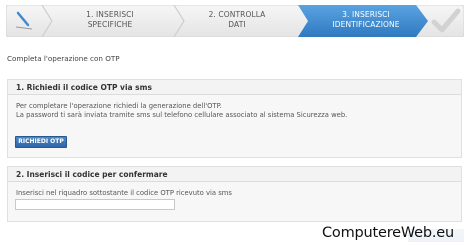 This screenshot has height=245, width=470. I want to click on step-inserisci-identificazione: 3. INSERISCI IDENTIFICAZIONE, so click(366, 20).